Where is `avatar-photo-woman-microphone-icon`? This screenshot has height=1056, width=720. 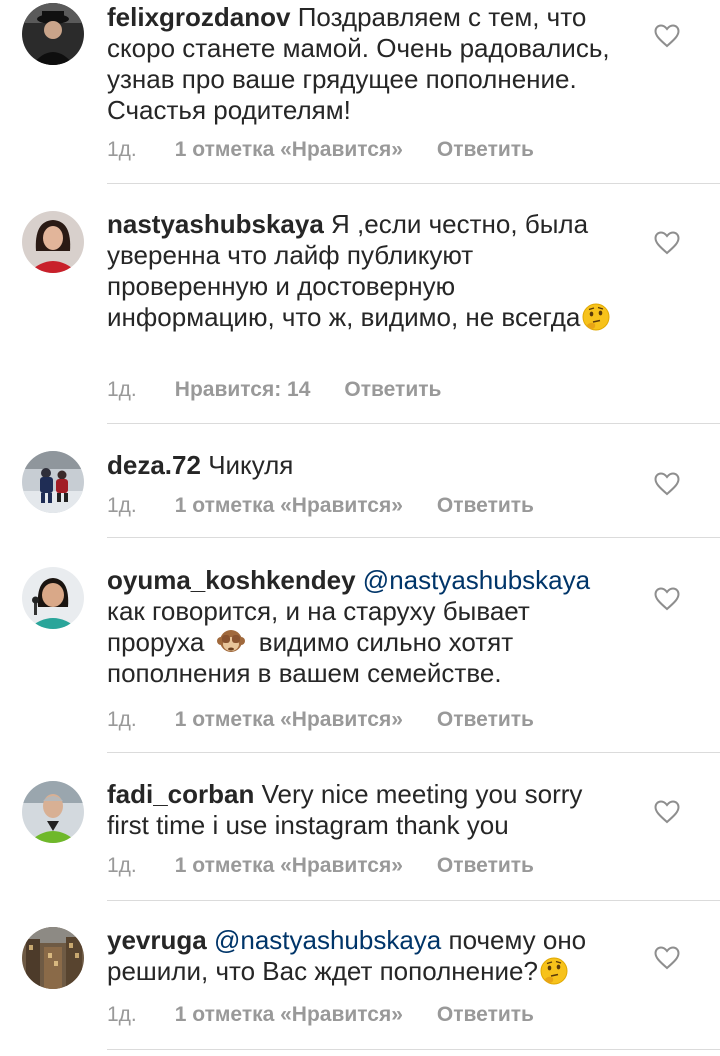 avatar-photo-woman-microphone-icon is located at coordinates (53, 598).